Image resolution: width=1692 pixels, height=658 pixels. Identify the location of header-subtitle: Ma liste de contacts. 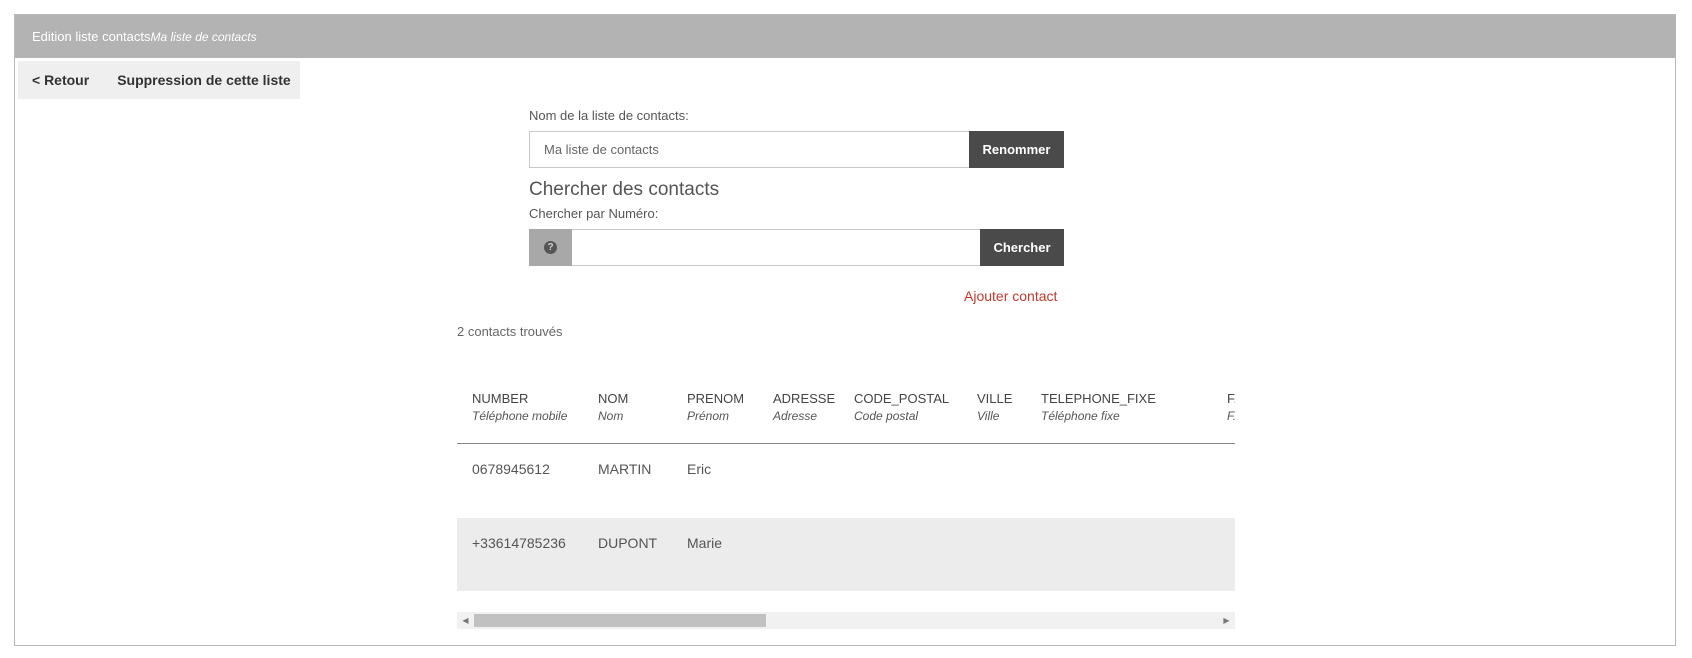
(203, 37).